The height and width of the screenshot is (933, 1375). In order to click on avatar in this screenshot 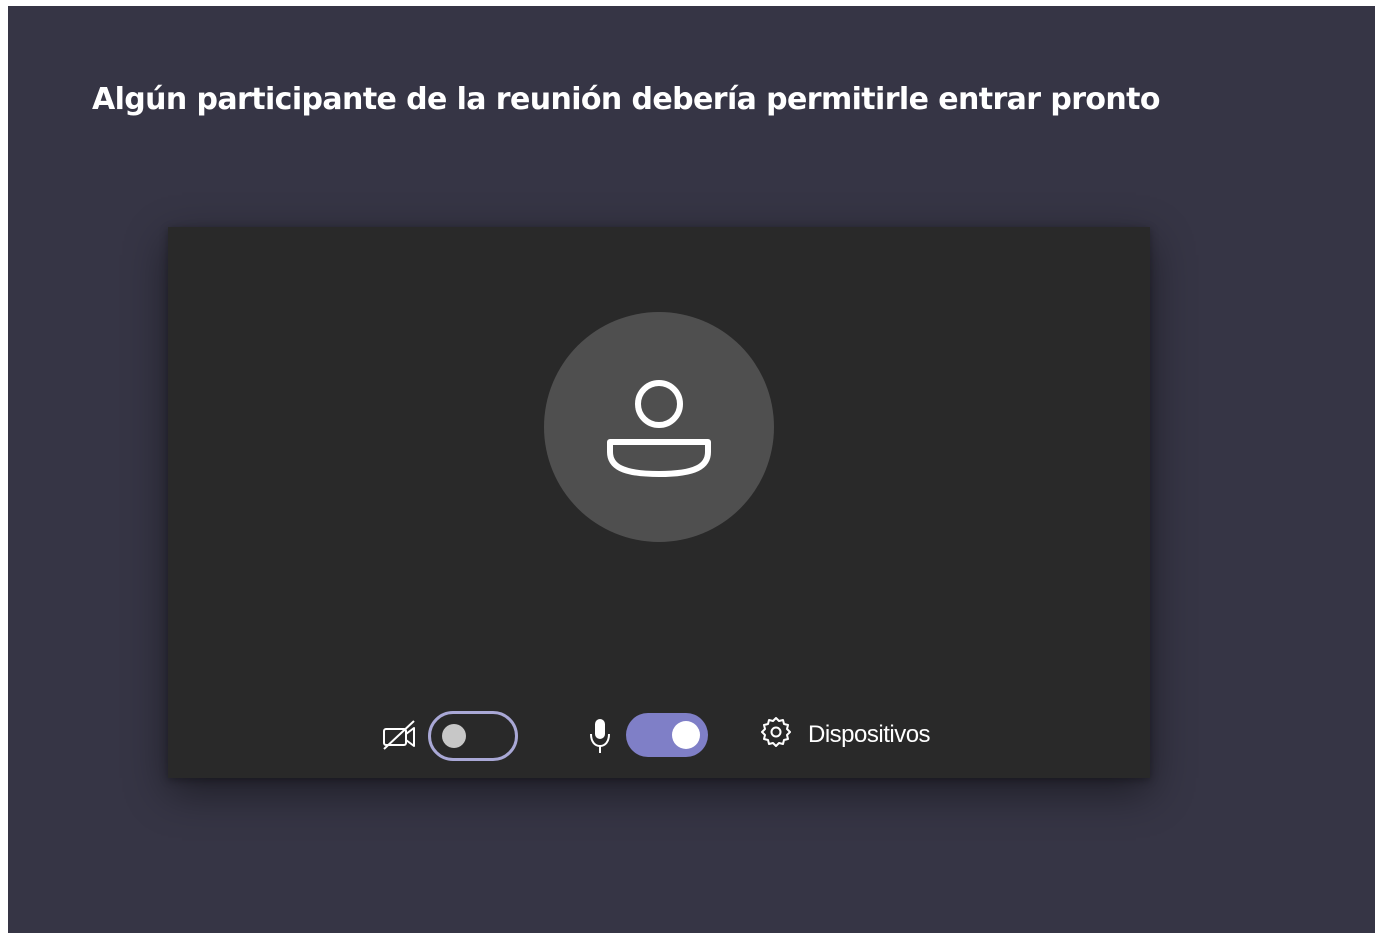, I will do `click(659, 427)`.